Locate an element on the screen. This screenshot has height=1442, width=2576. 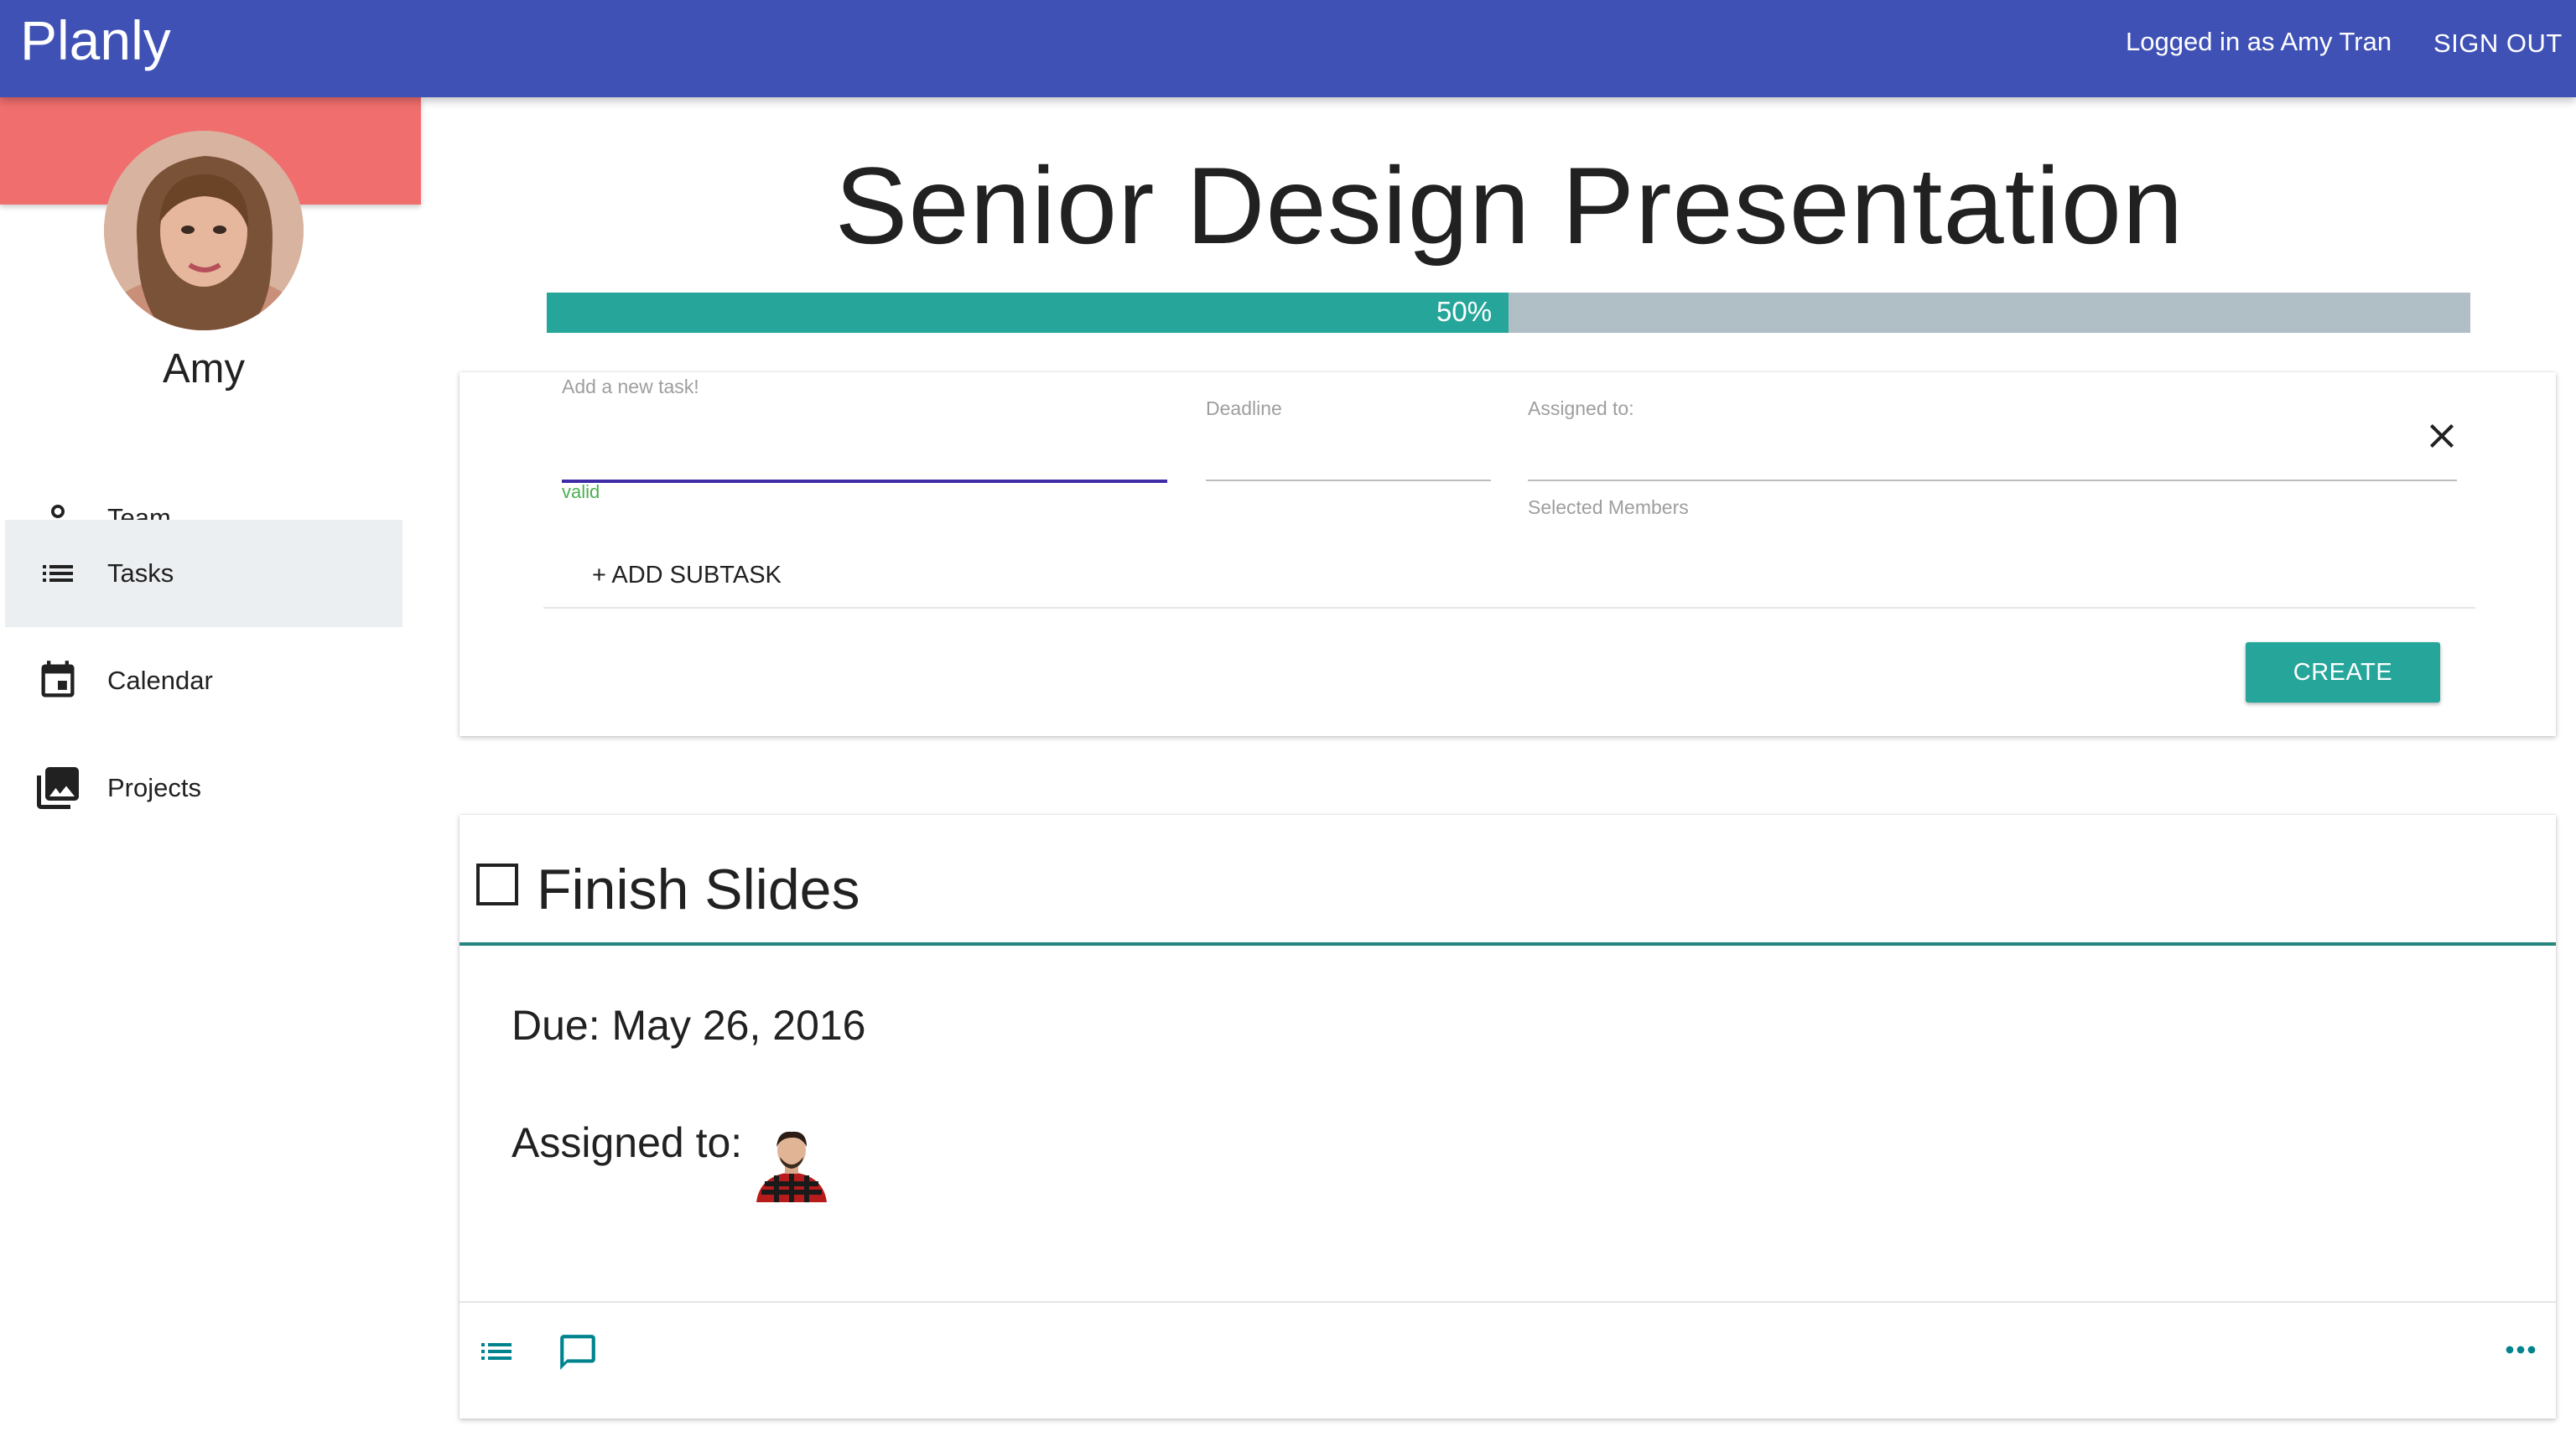
close-icon is located at coordinates (2442, 436).